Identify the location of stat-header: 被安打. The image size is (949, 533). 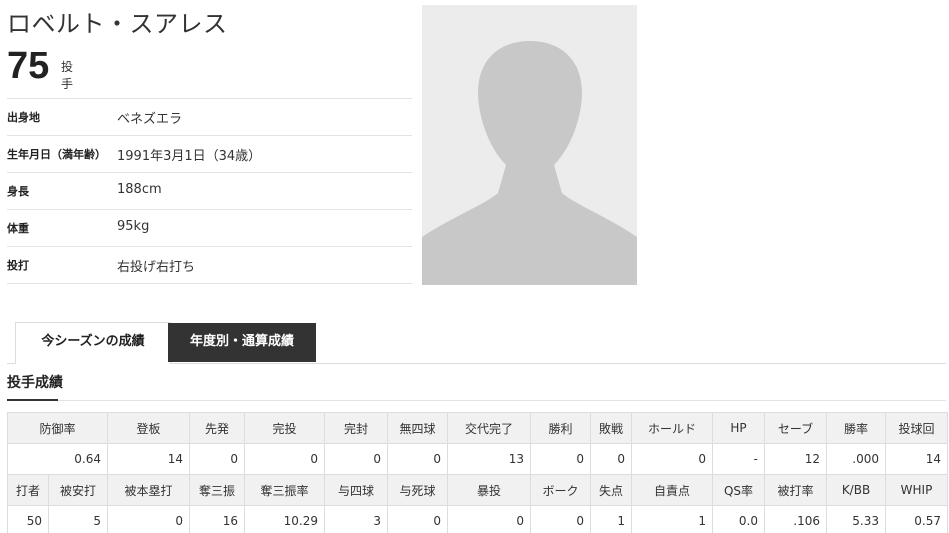
(78, 490).